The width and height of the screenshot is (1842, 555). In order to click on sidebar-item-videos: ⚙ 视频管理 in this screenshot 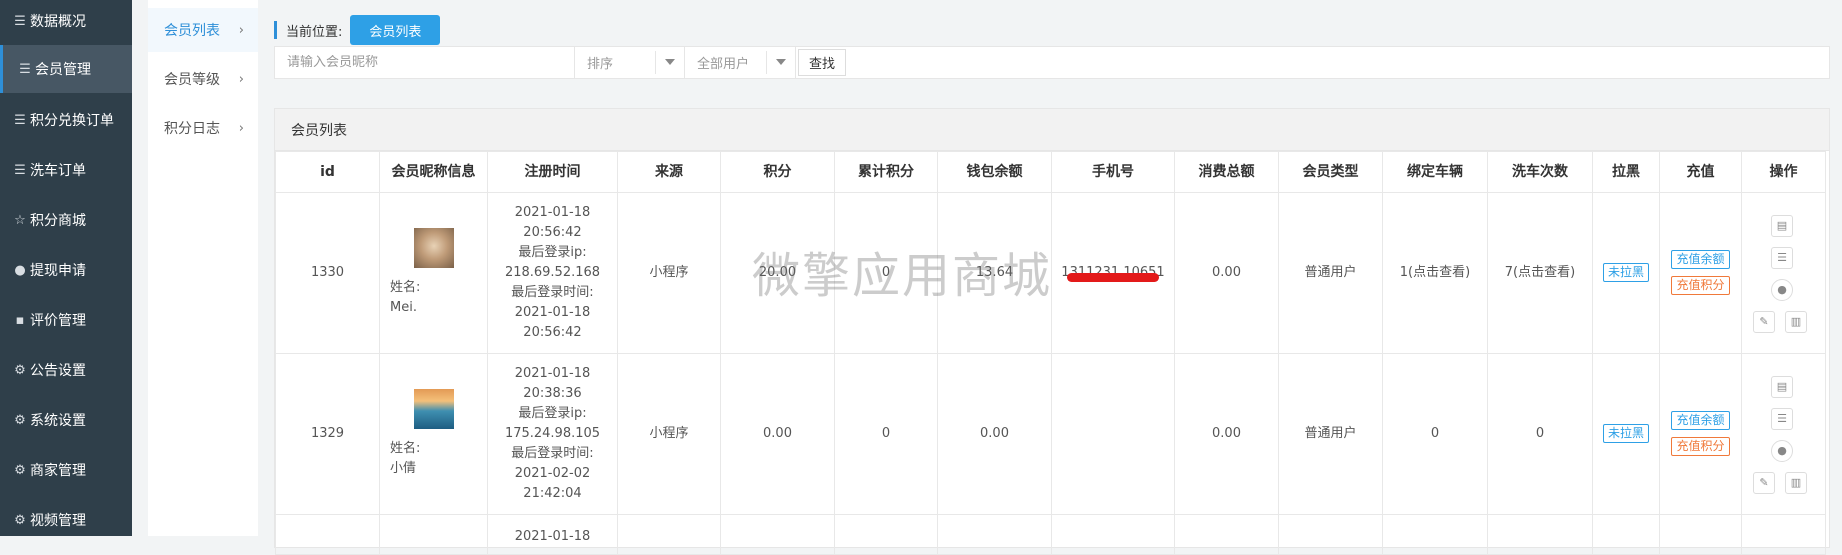, I will do `click(66, 520)`.